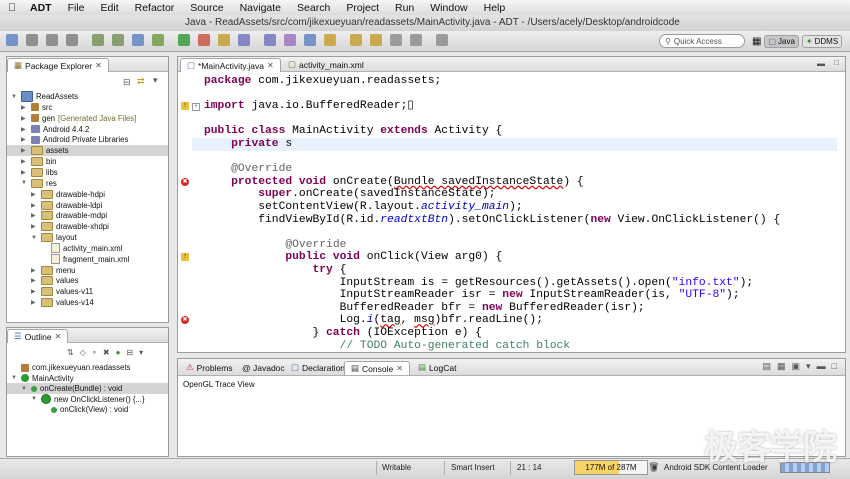 The image size is (850, 479). Describe the element at coordinates (87, 378) in the screenshot. I see `outline-item: ▼ MainActivity` at that location.